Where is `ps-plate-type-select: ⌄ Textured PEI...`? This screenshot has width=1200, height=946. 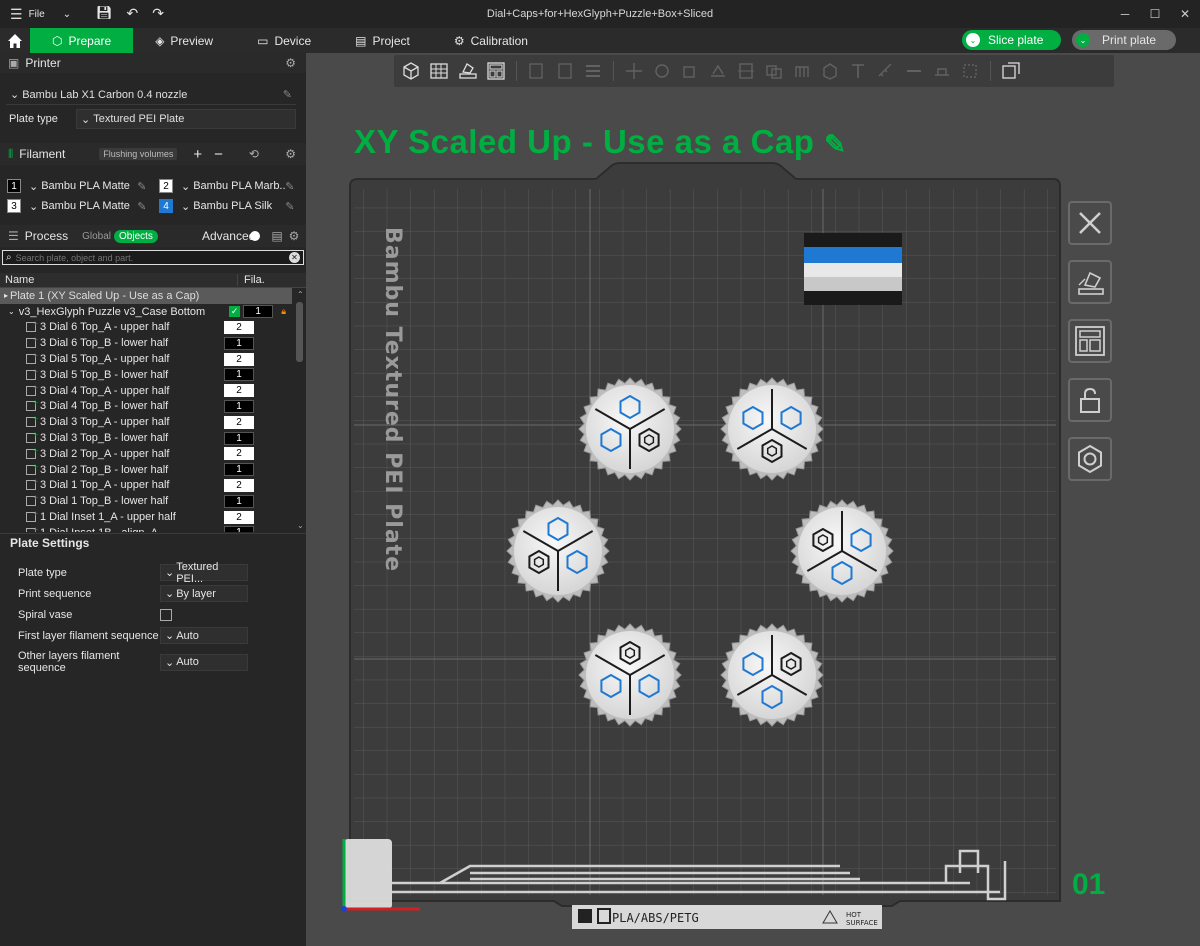 ps-plate-type-select: ⌄ Textured PEI... is located at coordinates (204, 573).